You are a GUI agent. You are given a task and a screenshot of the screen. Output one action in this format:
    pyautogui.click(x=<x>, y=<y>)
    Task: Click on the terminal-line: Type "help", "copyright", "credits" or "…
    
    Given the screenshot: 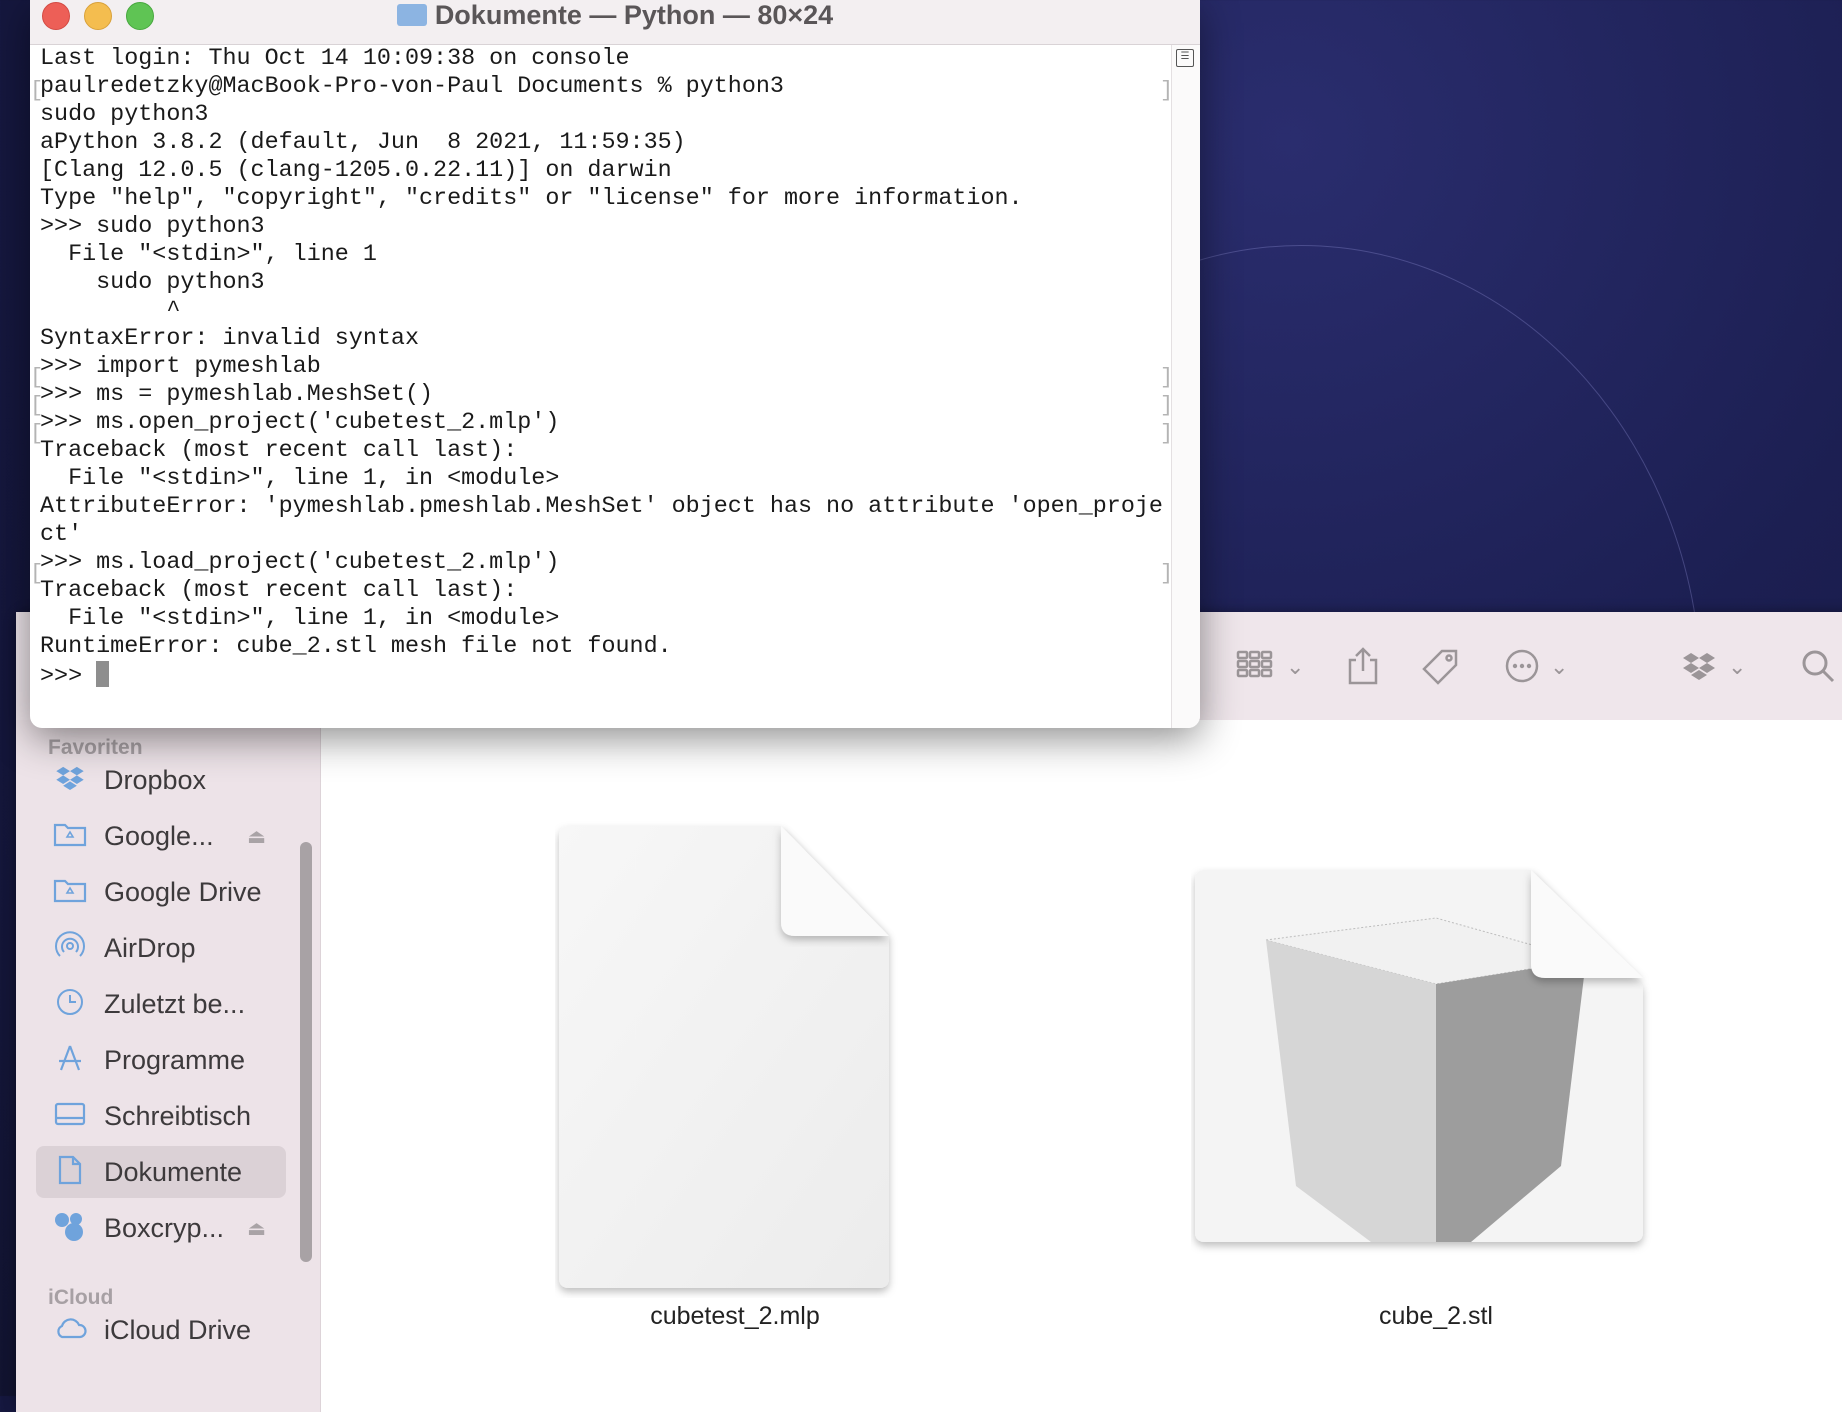 What is the action you would take?
    pyautogui.click(x=531, y=199)
    